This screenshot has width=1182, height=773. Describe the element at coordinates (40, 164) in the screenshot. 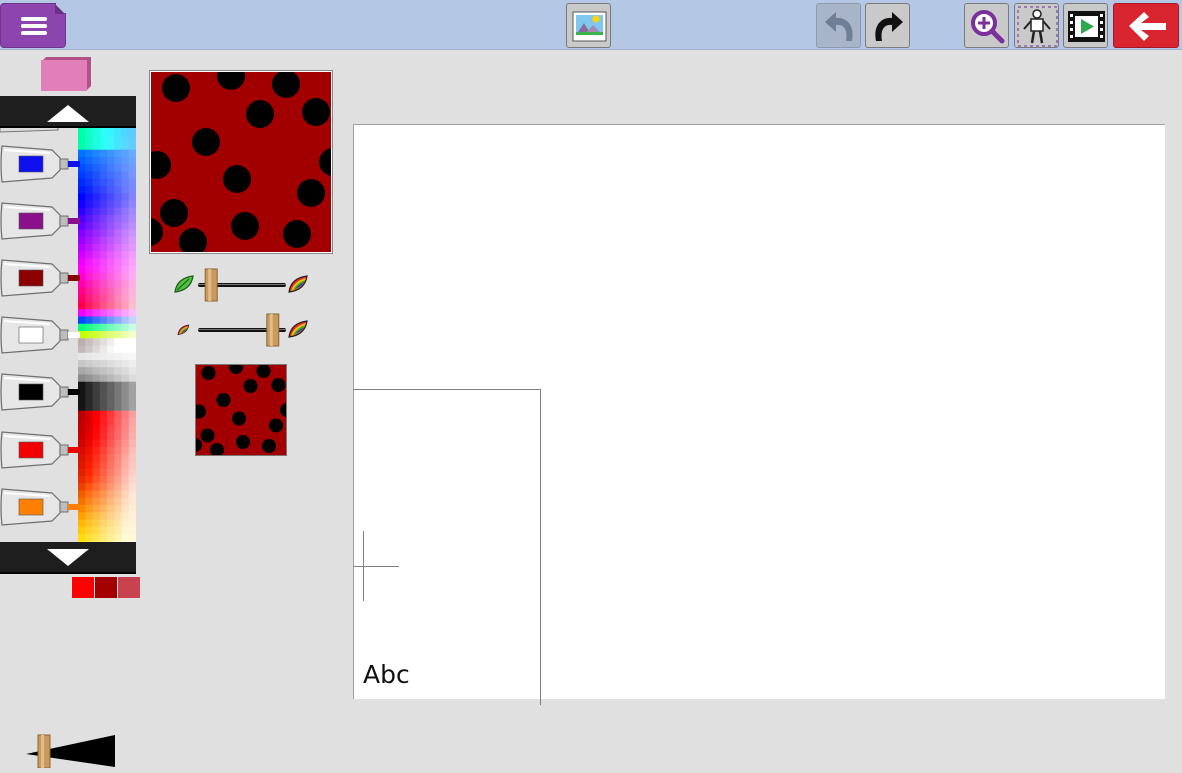

I see `paint-tube-blue` at that location.